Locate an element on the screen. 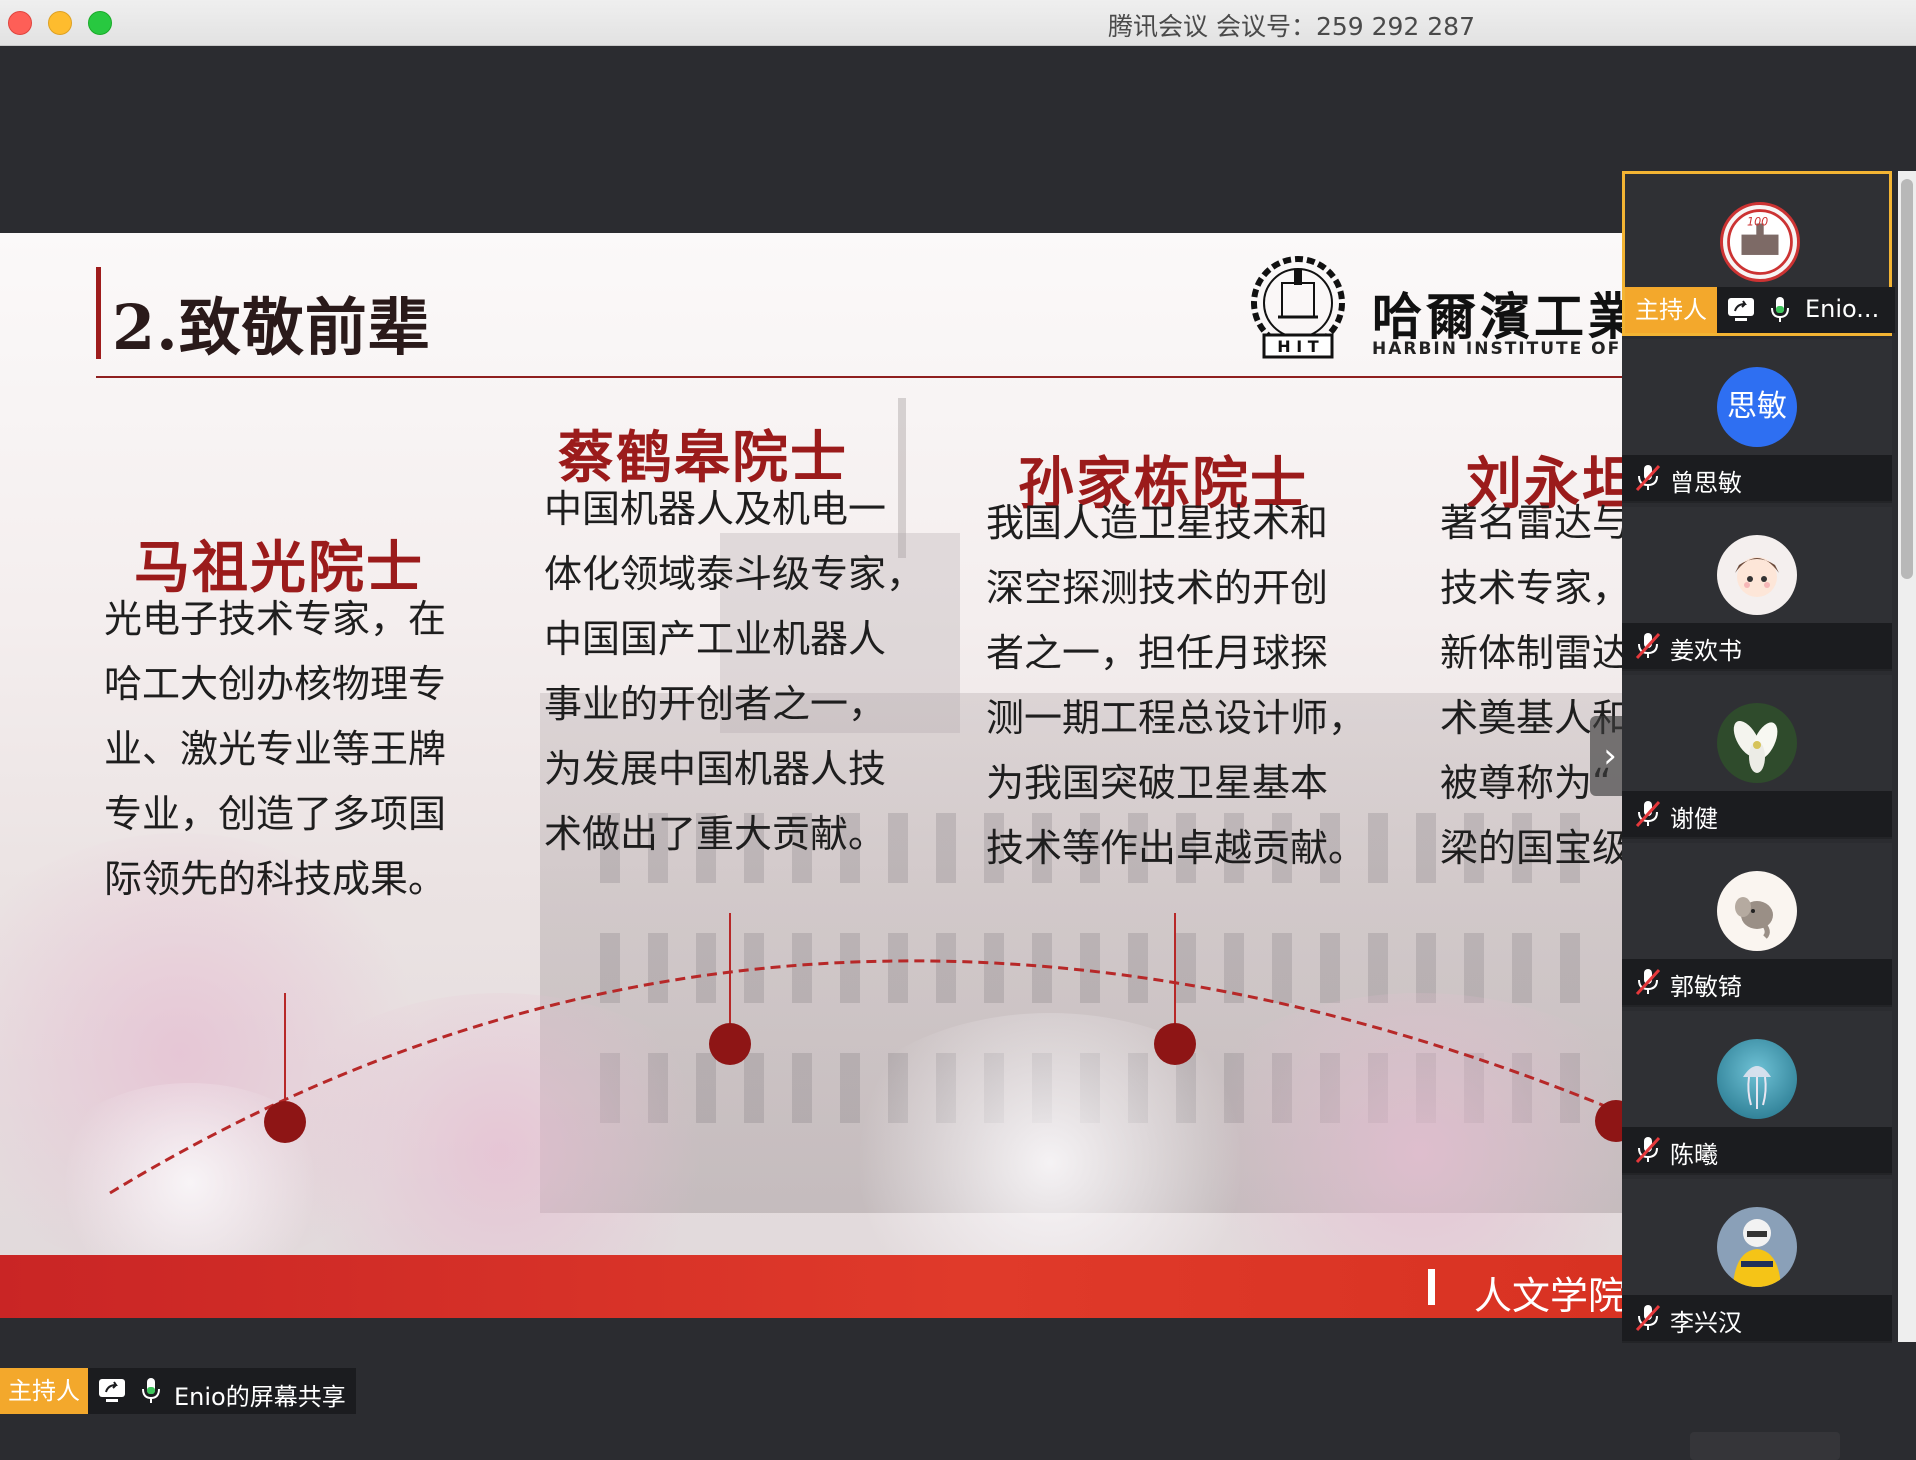 Image resolution: width=1916 pixels, height=1460 pixels. initials-avatar: 思敏 is located at coordinates (1757, 407).